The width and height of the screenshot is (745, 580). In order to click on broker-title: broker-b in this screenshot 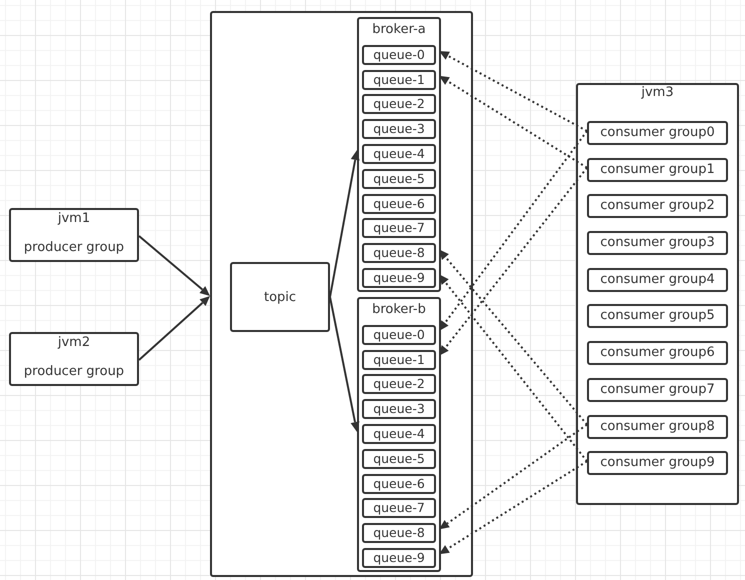, I will do `click(399, 310)`.